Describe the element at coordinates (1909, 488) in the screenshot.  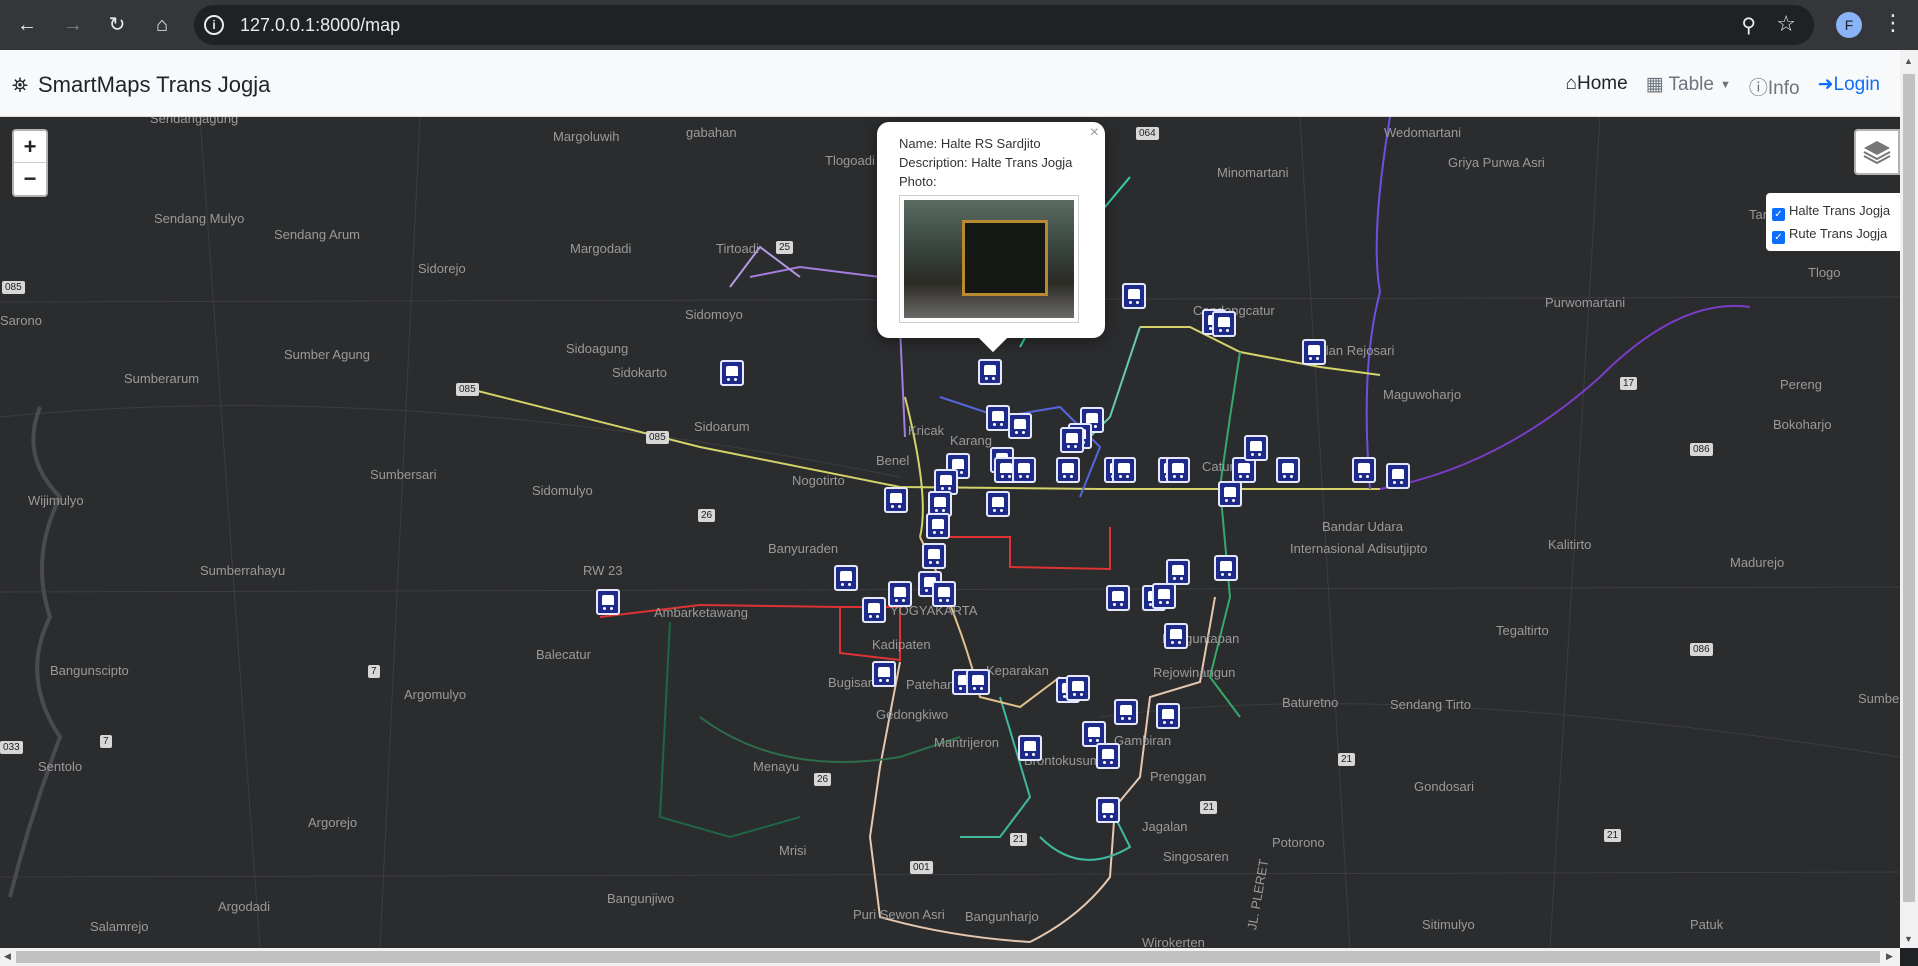
I see `vertical-scroll-thumb` at that location.